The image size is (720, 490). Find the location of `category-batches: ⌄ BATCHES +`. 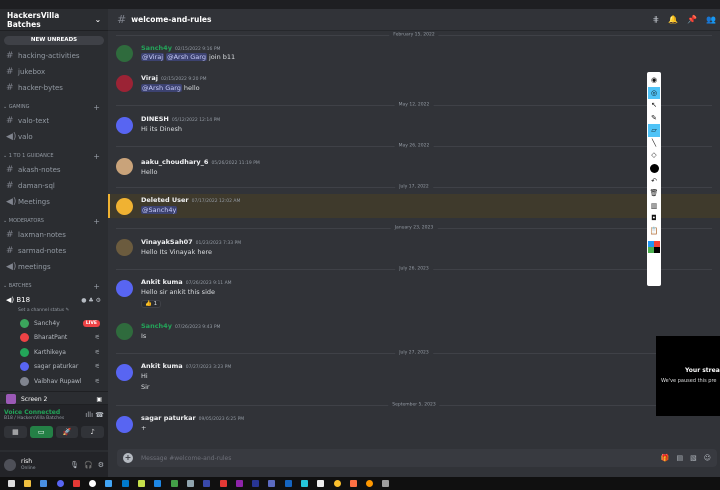

category-batches: ⌄ BATCHES + is located at coordinates (54, 286).